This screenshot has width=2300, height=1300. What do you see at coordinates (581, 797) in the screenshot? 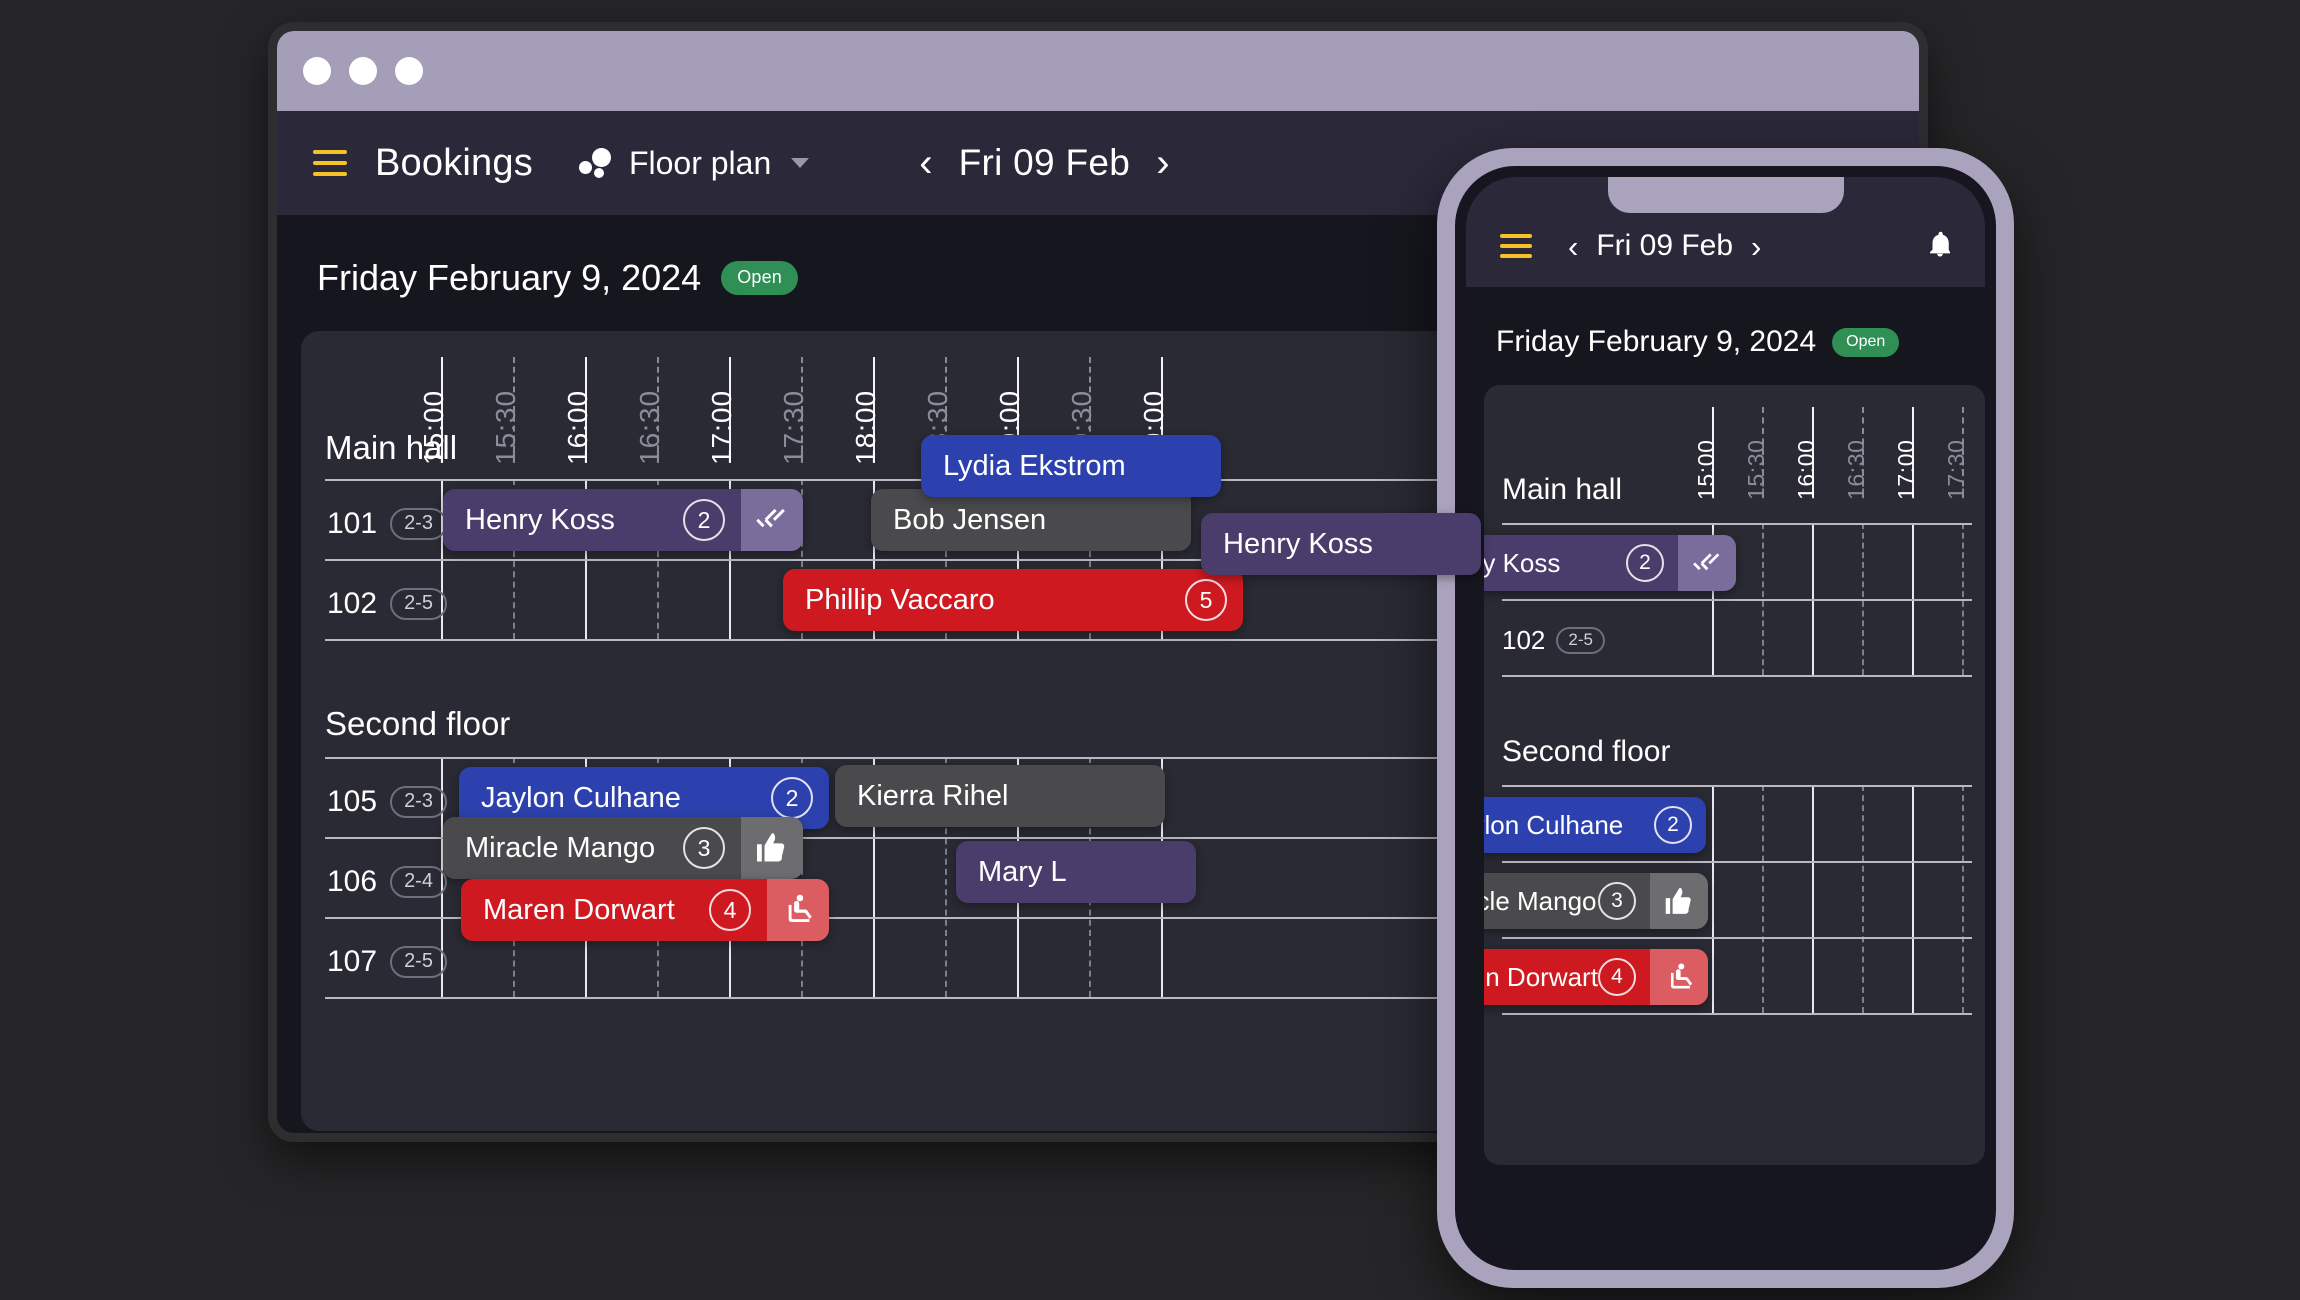
I see `booking-name: Jaylon Culhane` at bounding box center [581, 797].